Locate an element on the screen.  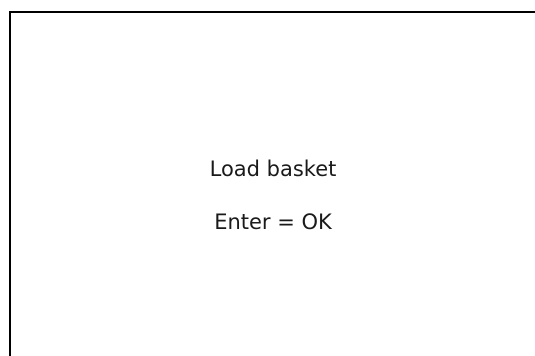
confirm-instruction: Enter = OK is located at coordinates (273, 222).